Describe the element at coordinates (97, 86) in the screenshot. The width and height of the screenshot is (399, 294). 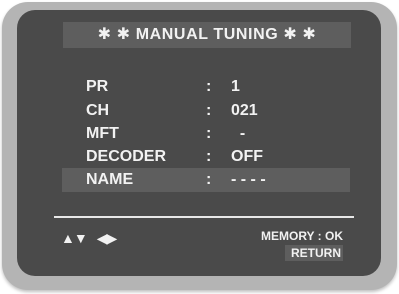
I see `menu-label: PR` at that location.